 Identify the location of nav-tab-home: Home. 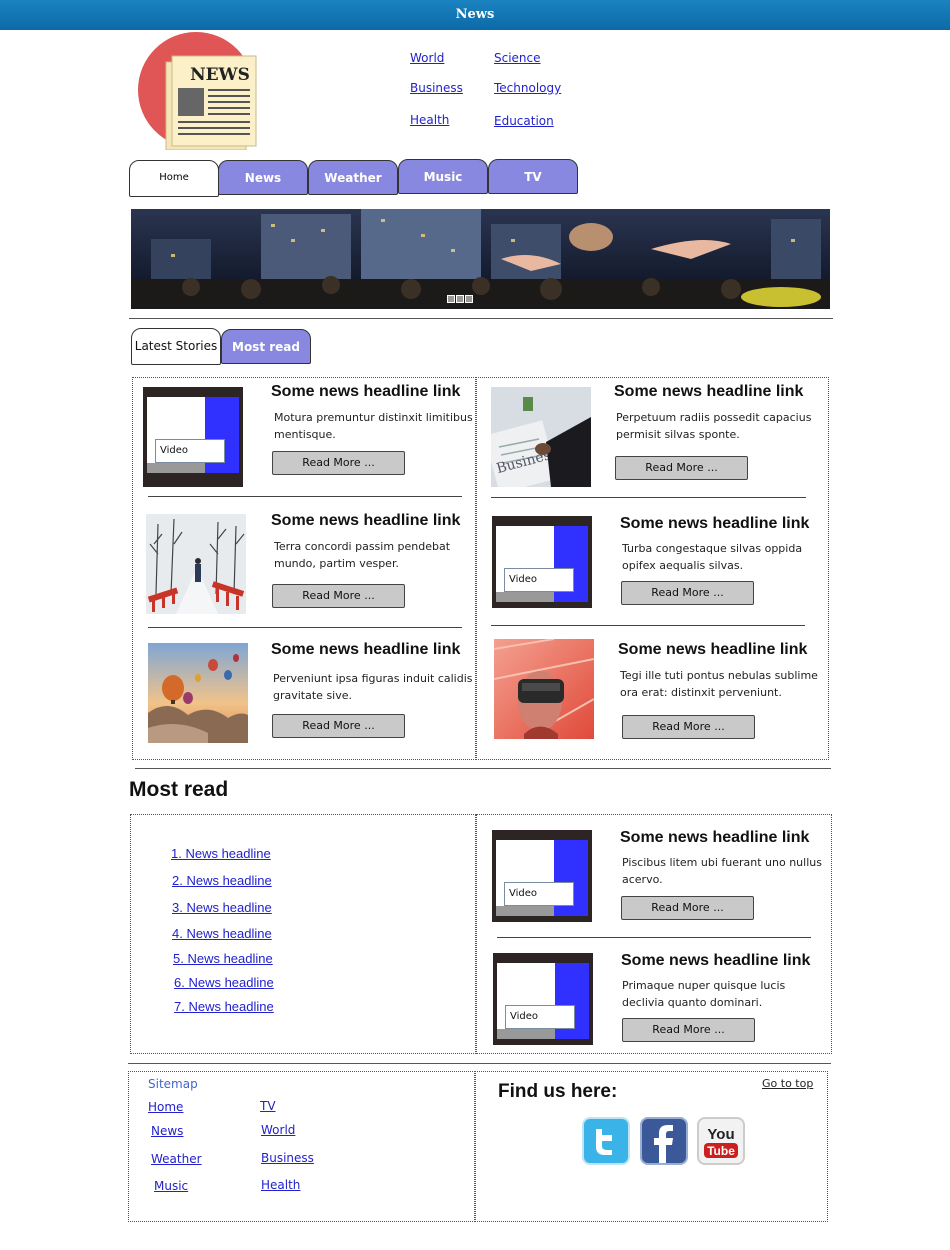
(174, 178).